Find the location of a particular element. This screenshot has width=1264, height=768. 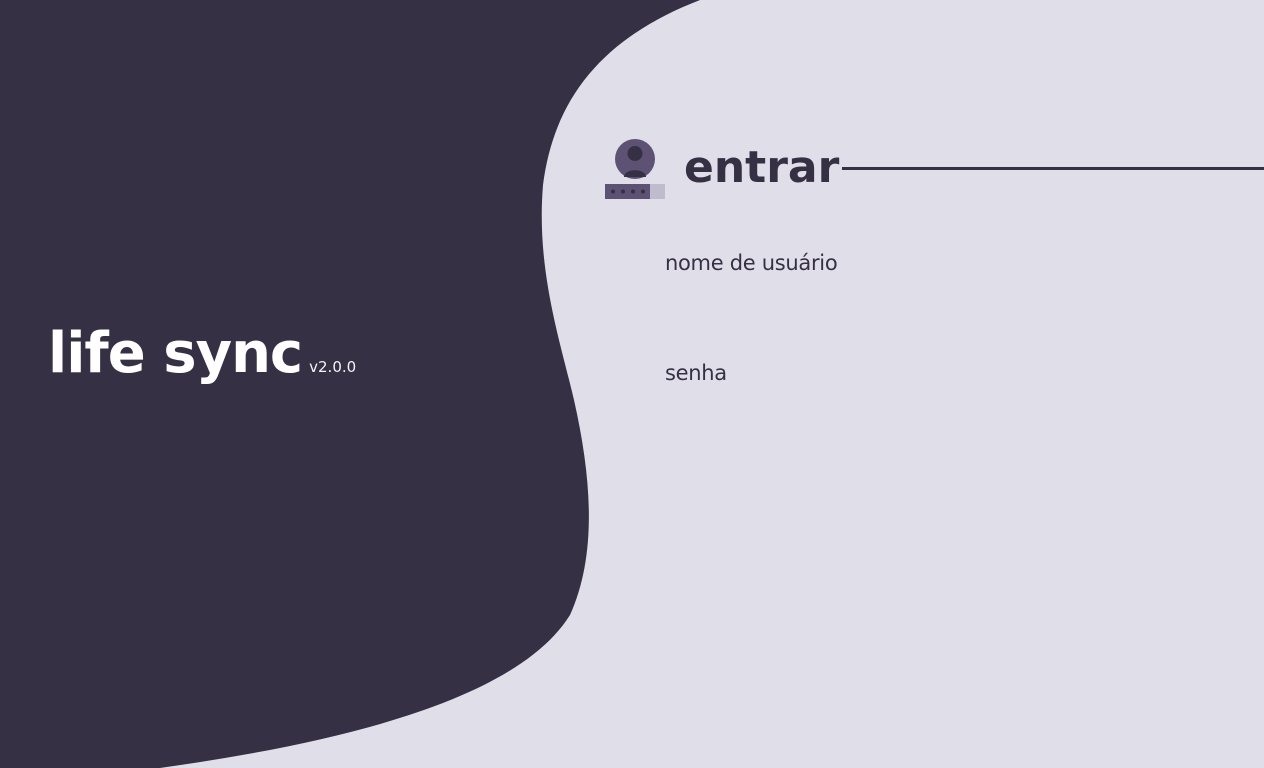

password-field-group: senha is located at coordinates (945, 390).